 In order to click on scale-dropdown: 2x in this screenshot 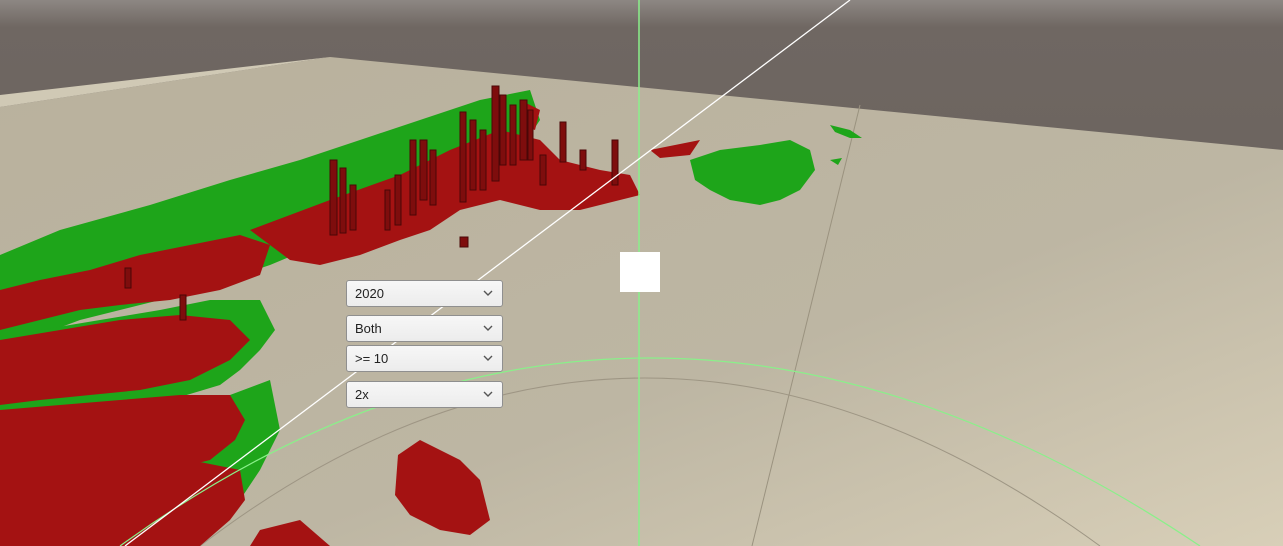, I will do `click(424, 394)`.